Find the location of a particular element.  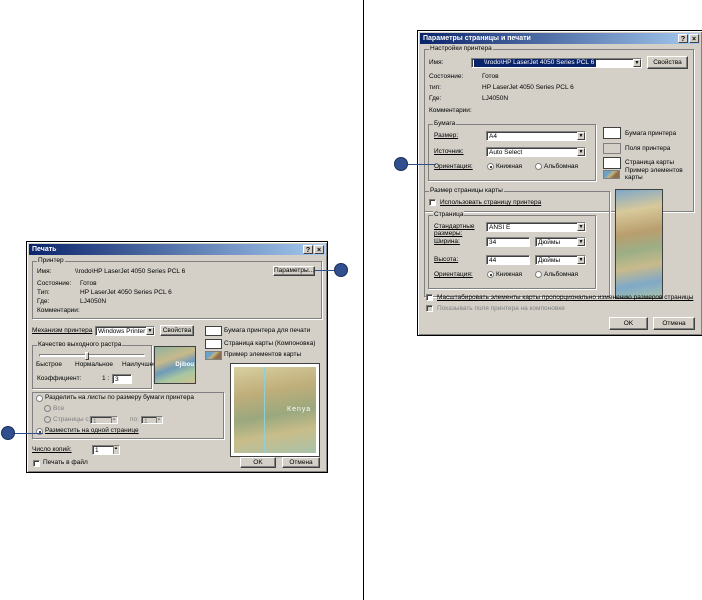

landscape2-radio is located at coordinates (538, 274).